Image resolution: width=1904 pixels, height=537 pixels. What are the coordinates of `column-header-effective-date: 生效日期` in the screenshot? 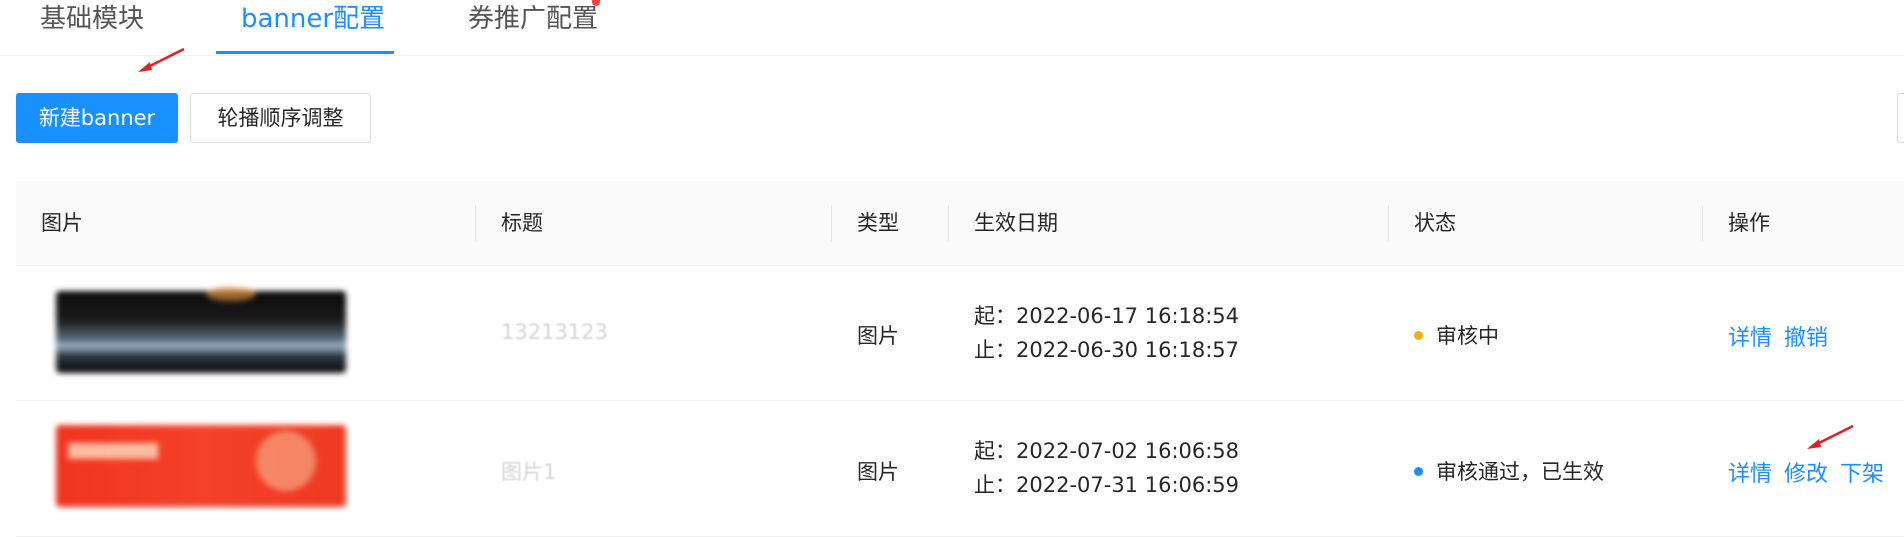 It's located at (1016, 223).